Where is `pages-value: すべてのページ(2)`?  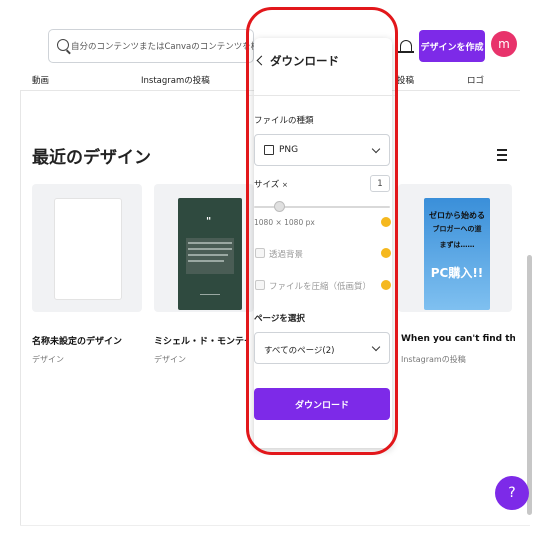 pages-value: すべてのページ(2) is located at coordinates (299, 351).